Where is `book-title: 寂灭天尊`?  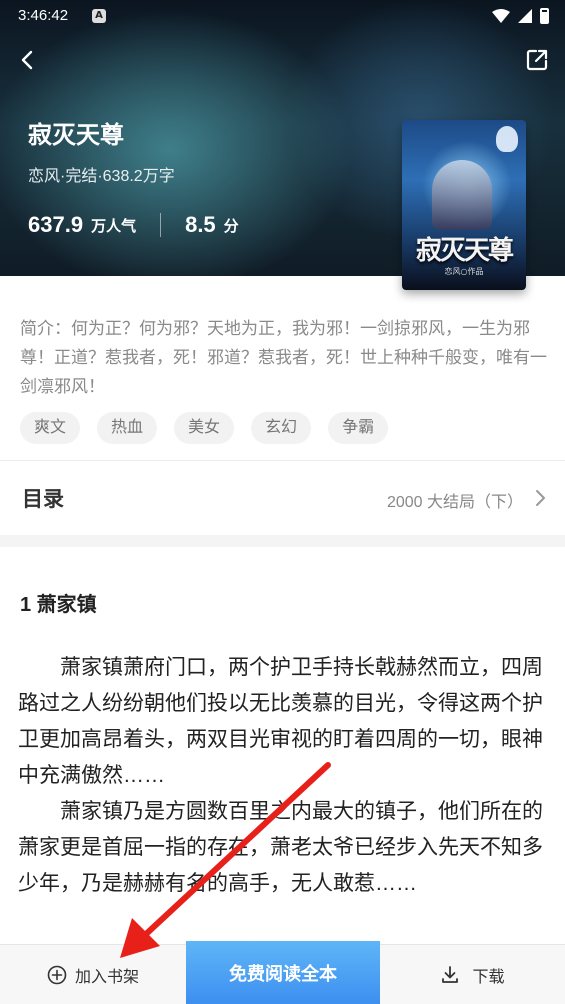 book-title: 寂灭天尊 is located at coordinates (76, 135).